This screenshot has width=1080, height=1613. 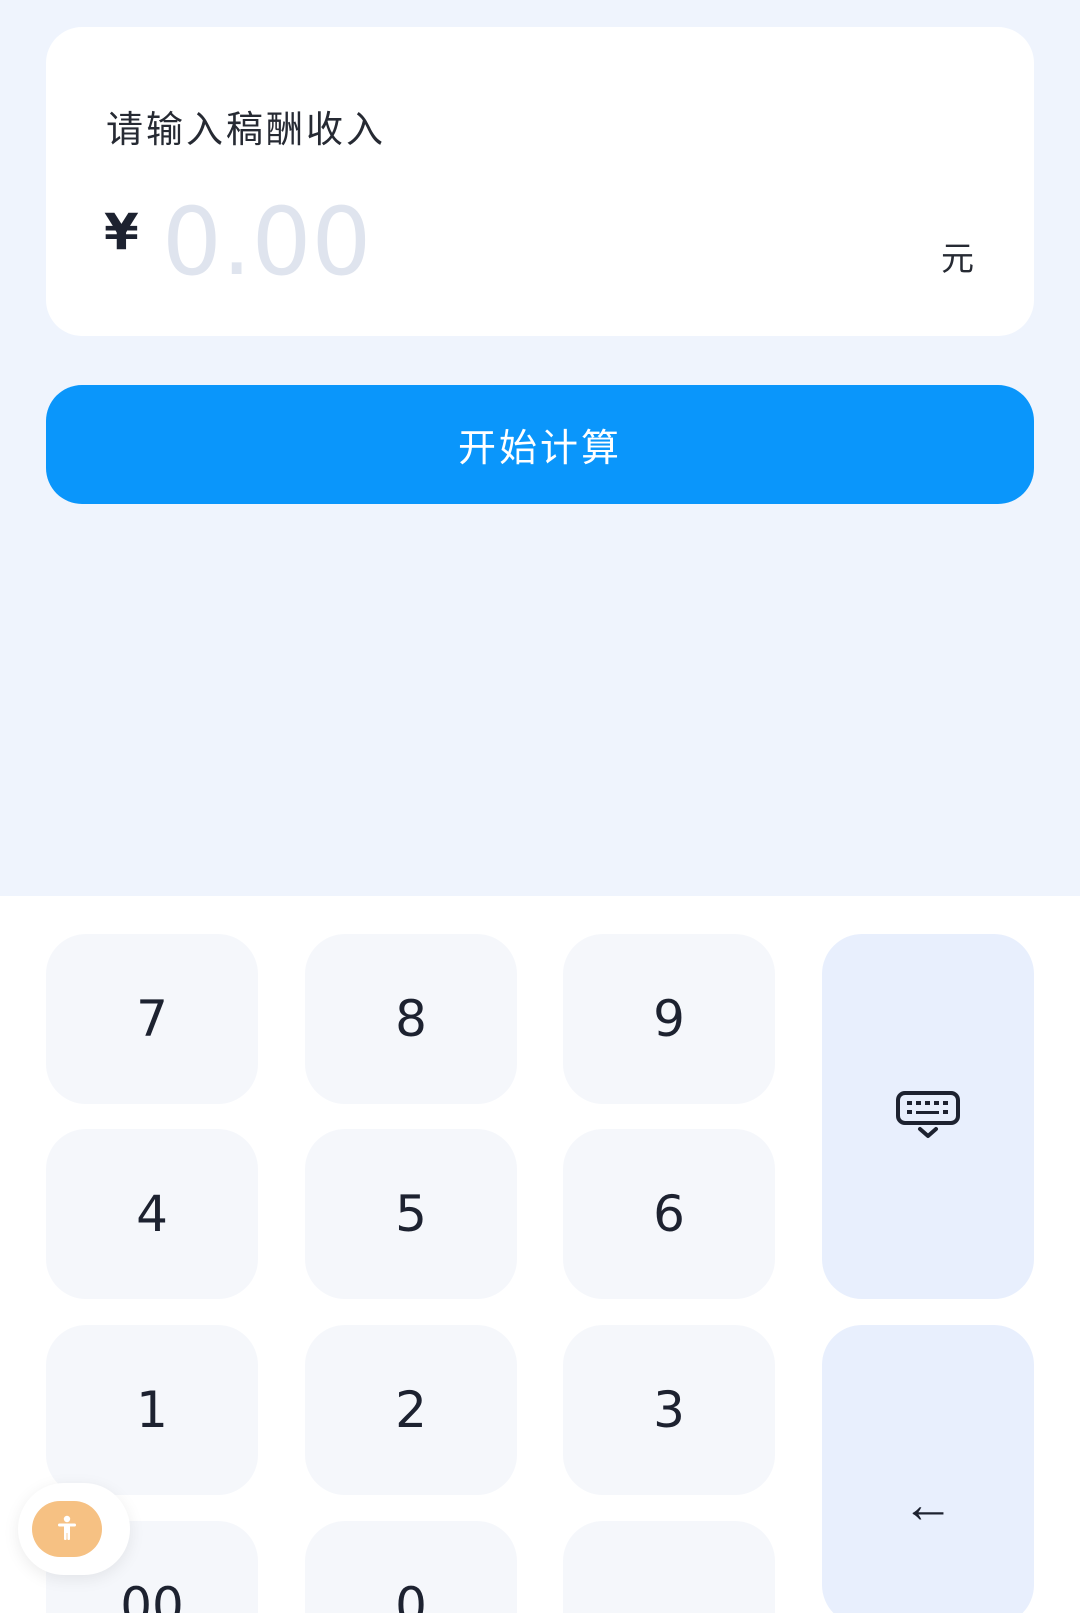 What do you see at coordinates (512, 242) in the screenshot?
I see `amount-input` at bounding box center [512, 242].